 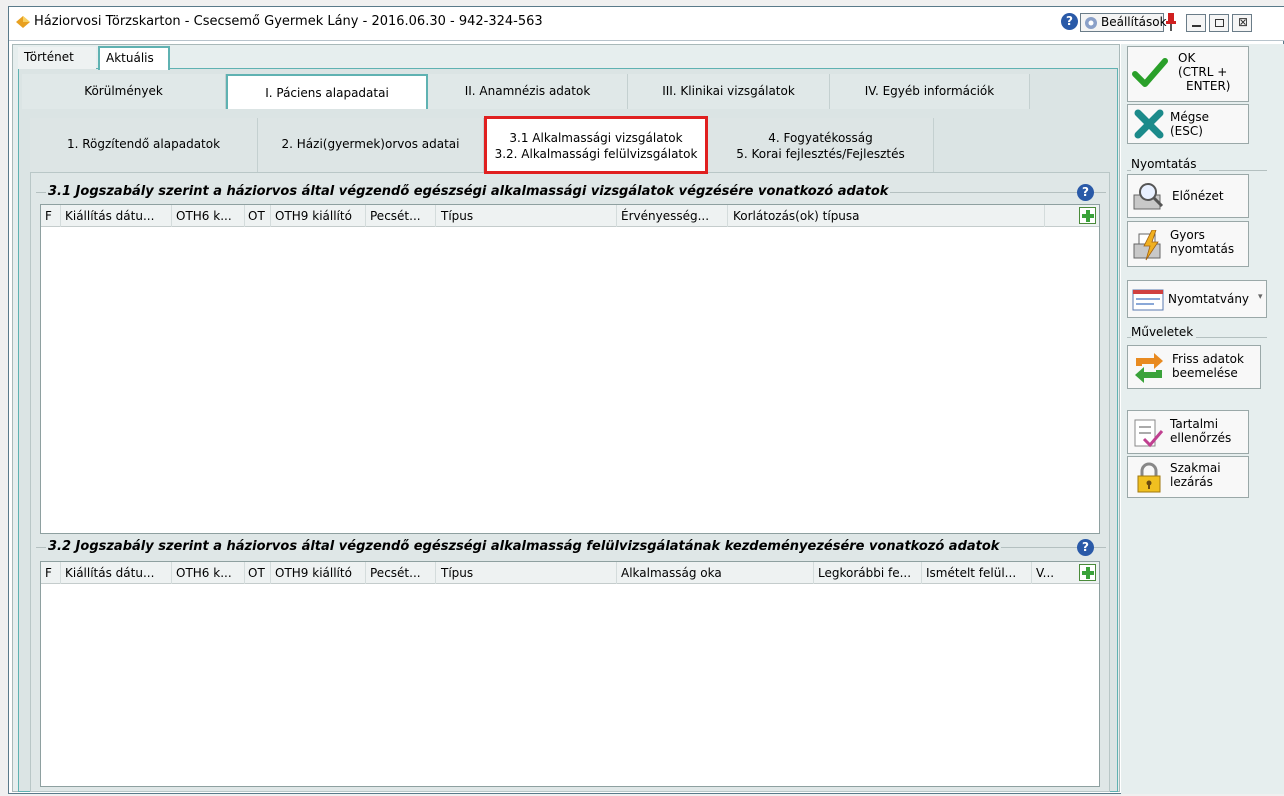 I want to click on form-document-icon, so click(x=1148, y=300).